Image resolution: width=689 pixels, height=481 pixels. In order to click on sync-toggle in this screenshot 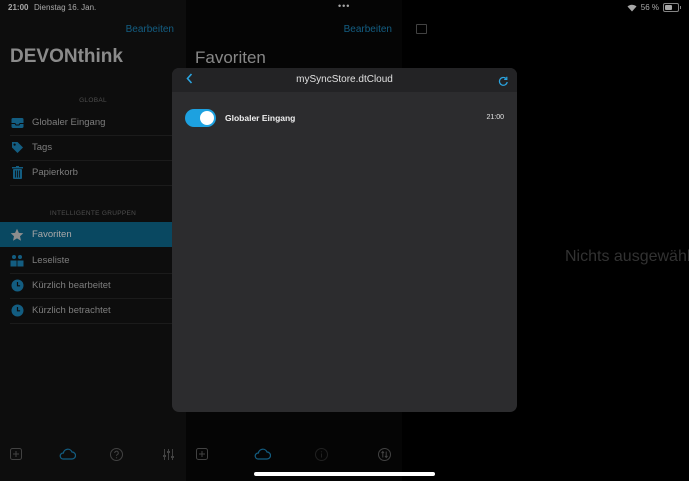, I will do `click(200, 118)`.